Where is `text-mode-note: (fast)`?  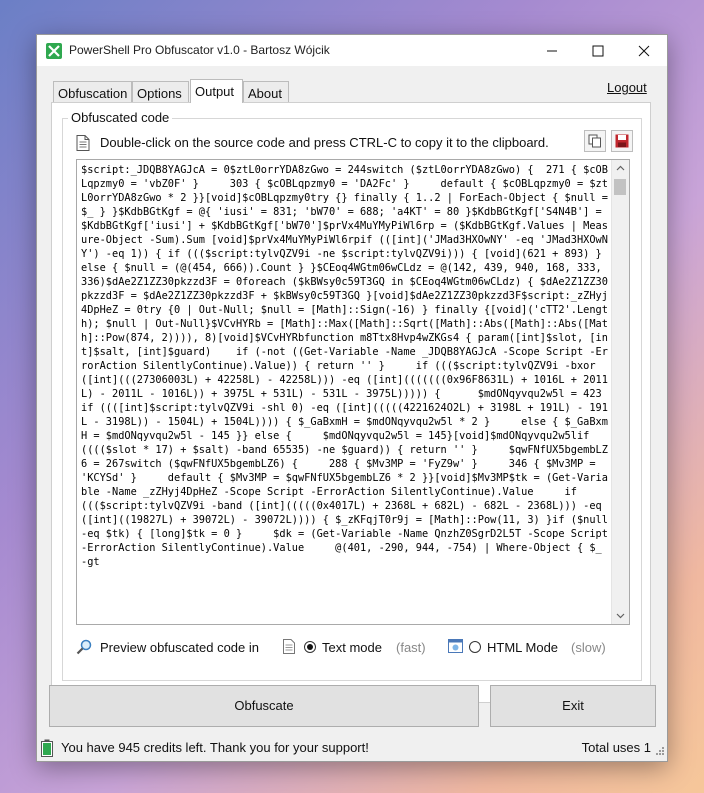 text-mode-note: (fast) is located at coordinates (411, 647).